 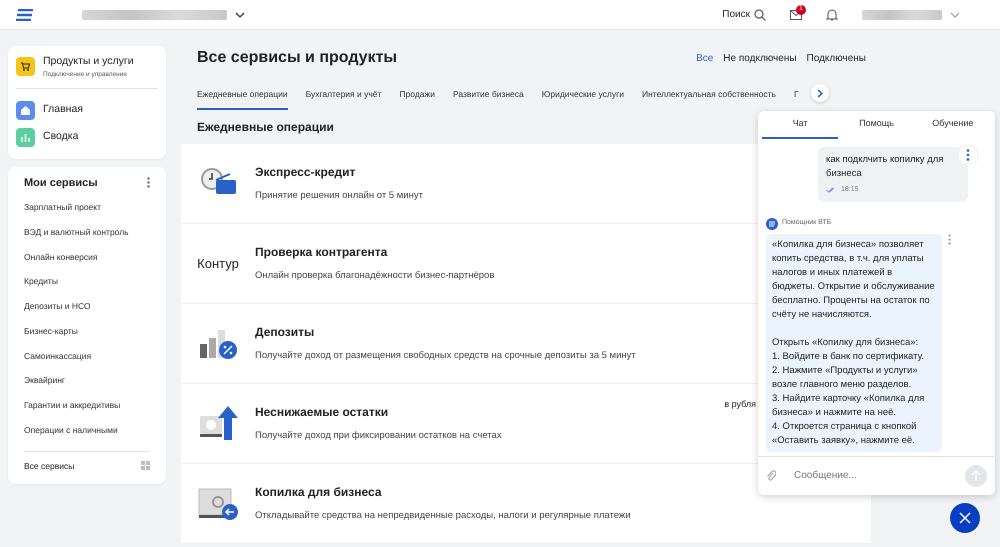 What do you see at coordinates (322, 413) in the screenshot?
I see `service-title: Неснижаемые остатки` at bounding box center [322, 413].